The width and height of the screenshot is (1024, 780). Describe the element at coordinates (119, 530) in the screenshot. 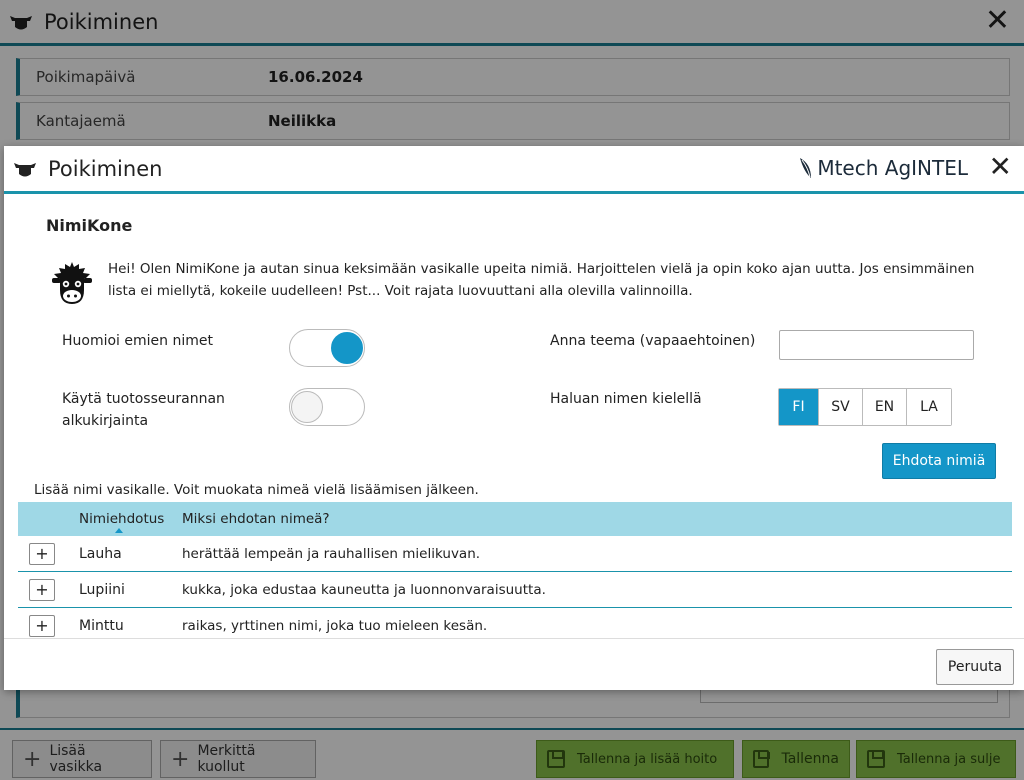

I see `sort-ascending-icon` at that location.